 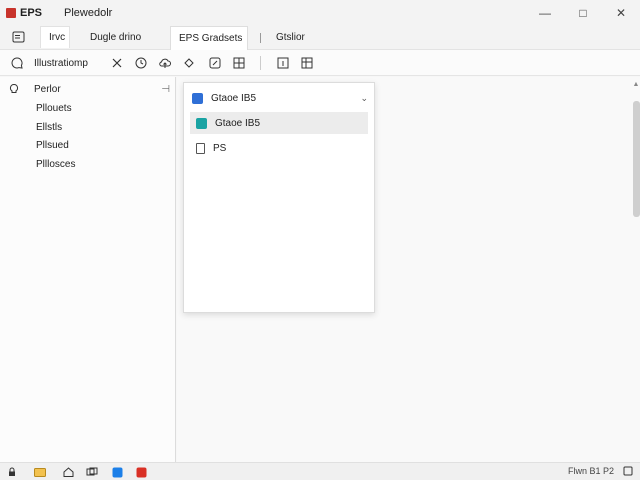 I want to click on comment-icon, so click(x=17, y=63).